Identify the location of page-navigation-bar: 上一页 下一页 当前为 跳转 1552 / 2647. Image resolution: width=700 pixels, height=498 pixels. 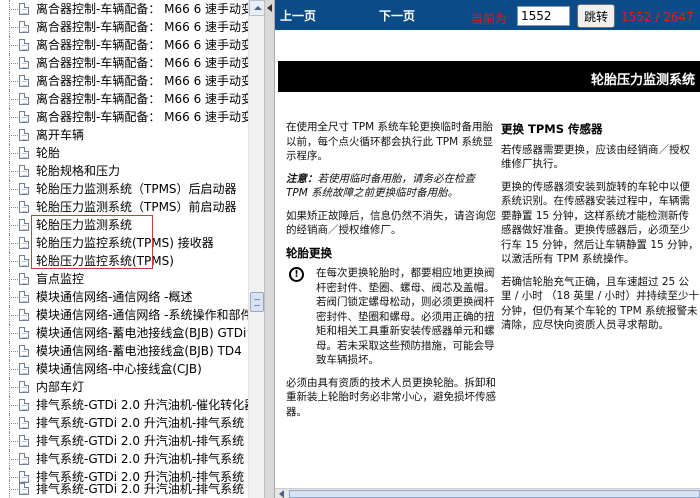
(487, 15).